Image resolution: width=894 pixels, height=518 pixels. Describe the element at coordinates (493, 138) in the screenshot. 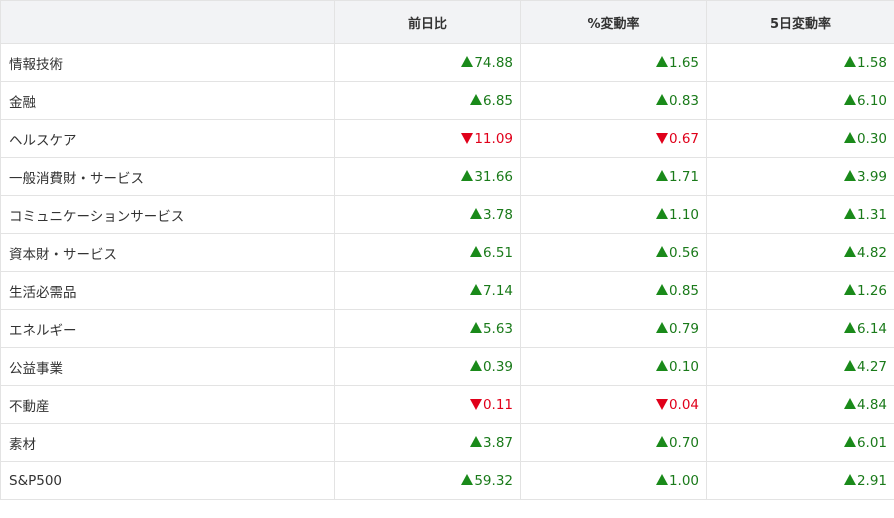

I see `change-value: 11.09` at that location.